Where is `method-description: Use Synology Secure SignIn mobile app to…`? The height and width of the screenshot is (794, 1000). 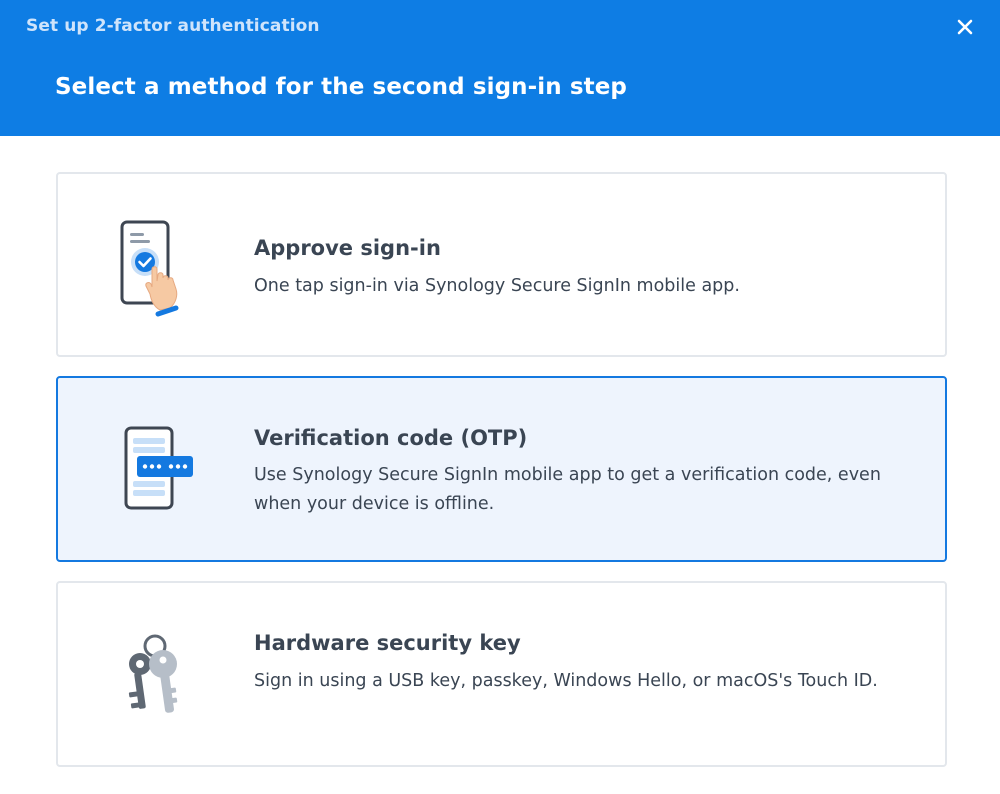 method-description: Use Synology Secure SignIn mobile app to… is located at coordinates (567, 489).